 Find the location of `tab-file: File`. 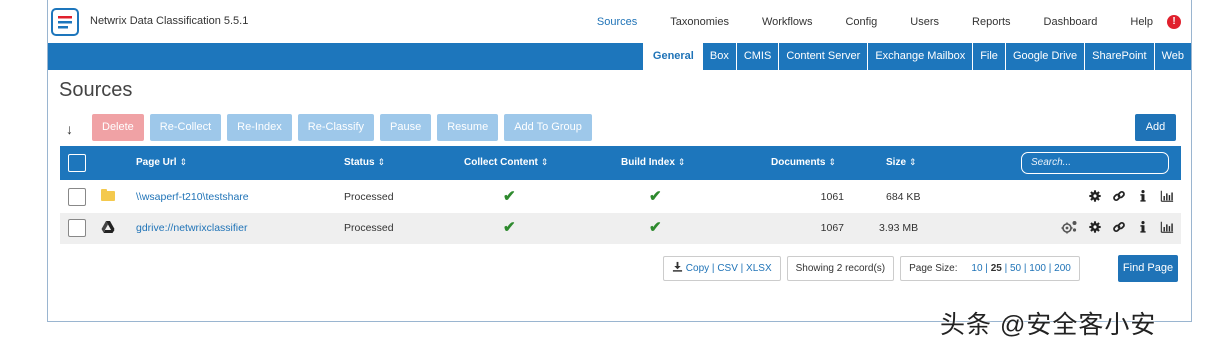

tab-file: File is located at coordinates (988, 56).